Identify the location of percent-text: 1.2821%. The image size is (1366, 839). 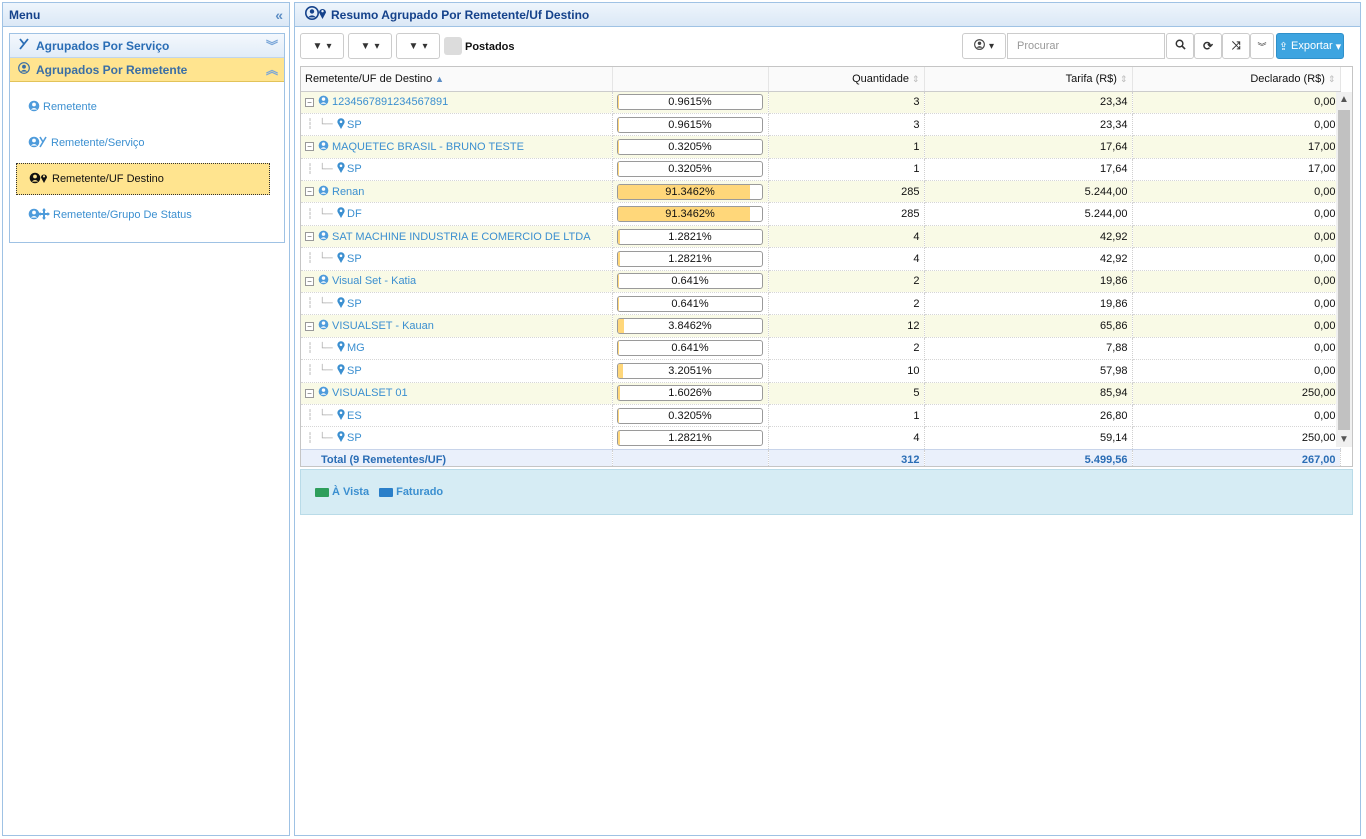
(690, 236).